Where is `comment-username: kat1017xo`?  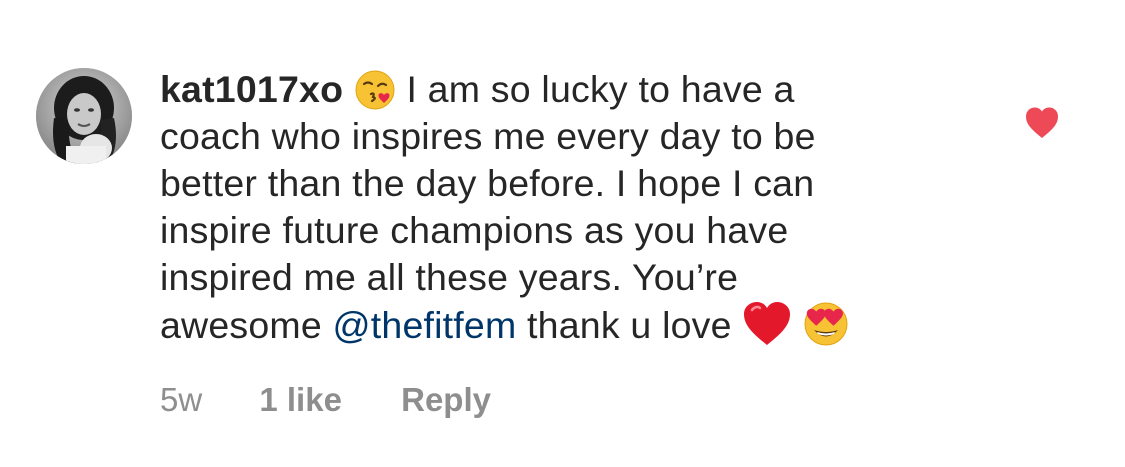
comment-username: kat1017xo is located at coordinates (251, 89).